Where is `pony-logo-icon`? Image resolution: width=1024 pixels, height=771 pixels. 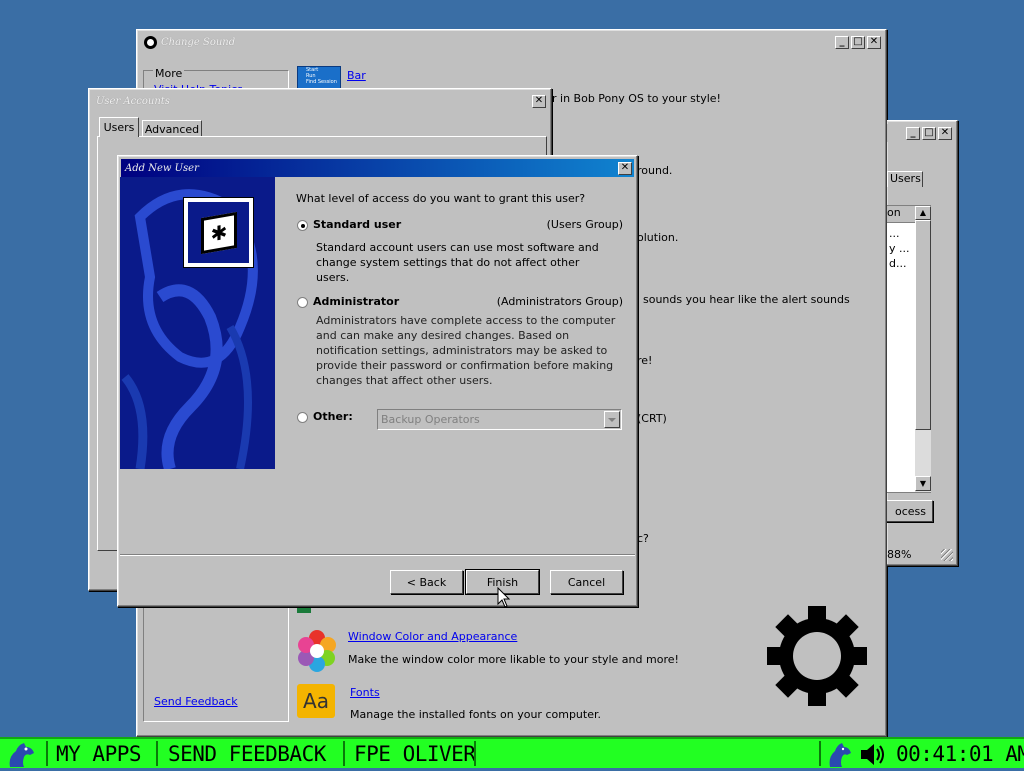
pony-logo-icon is located at coordinates (21, 755).